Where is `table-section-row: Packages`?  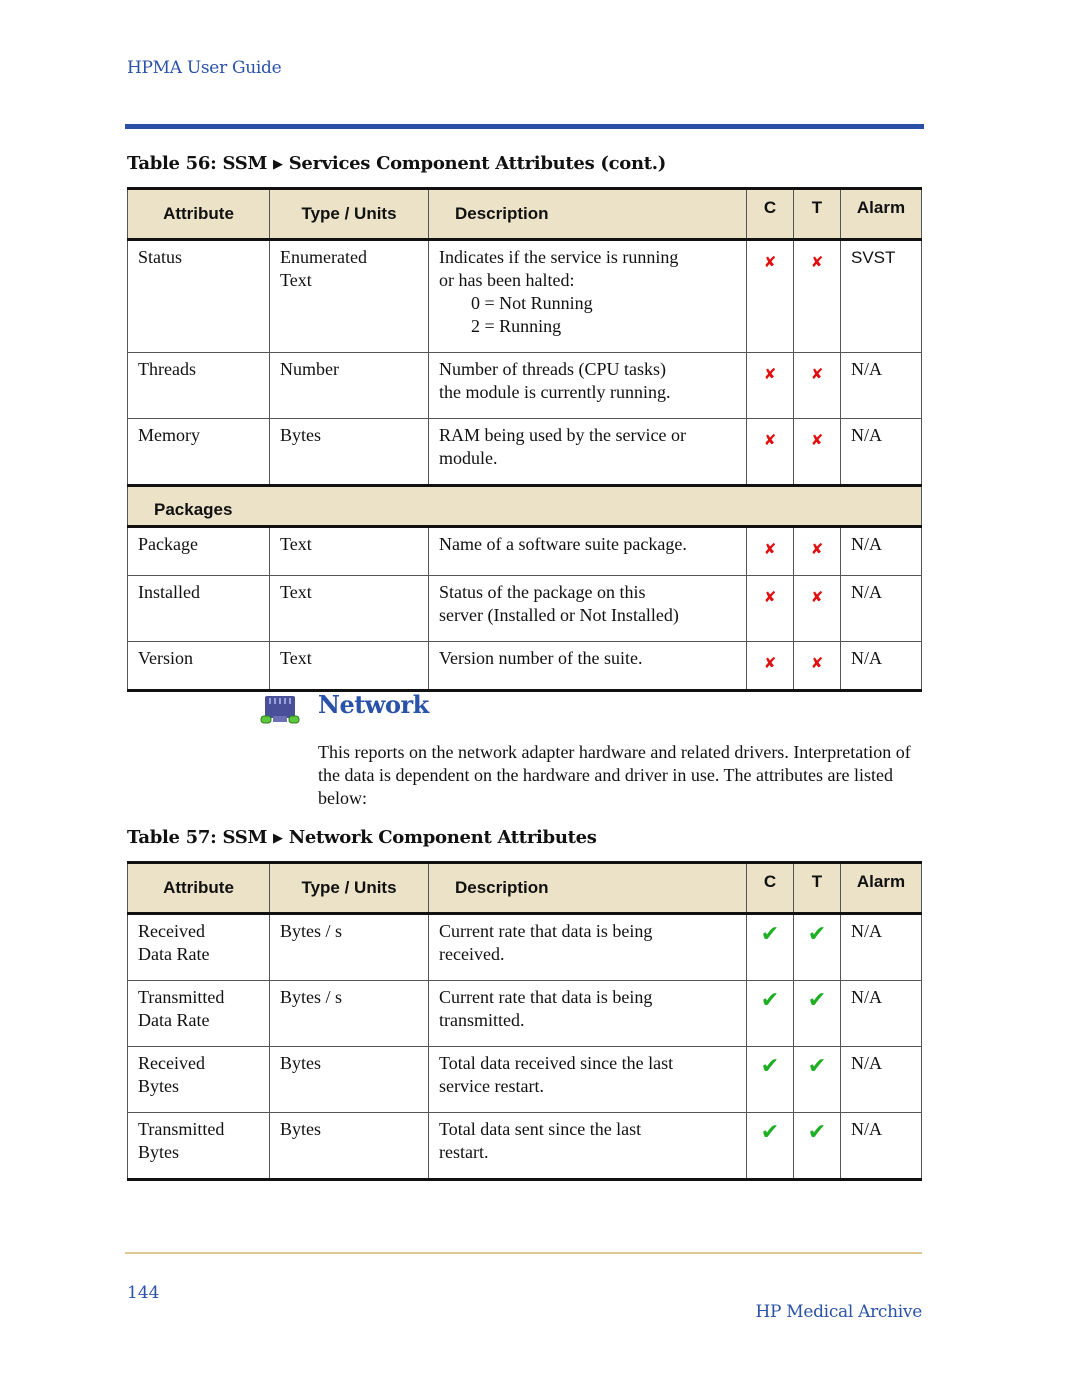 table-section-row: Packages is located at coordinates (524, 506).